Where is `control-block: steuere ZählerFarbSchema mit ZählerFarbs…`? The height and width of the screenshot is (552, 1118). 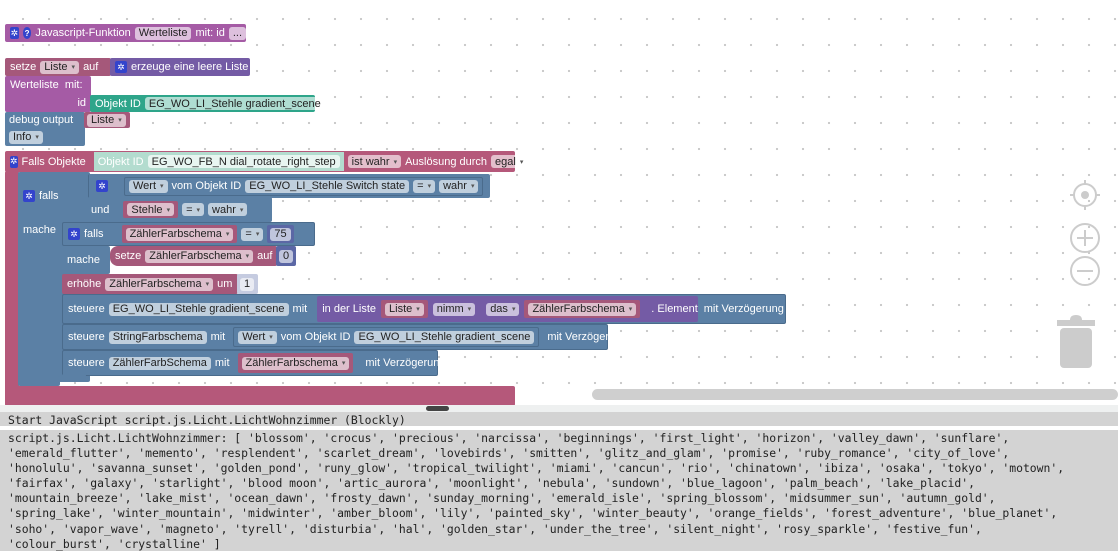 control-block: steuere ZählerFarbSchema mit ZählerFarbs… is located at coordinates (253, 363).